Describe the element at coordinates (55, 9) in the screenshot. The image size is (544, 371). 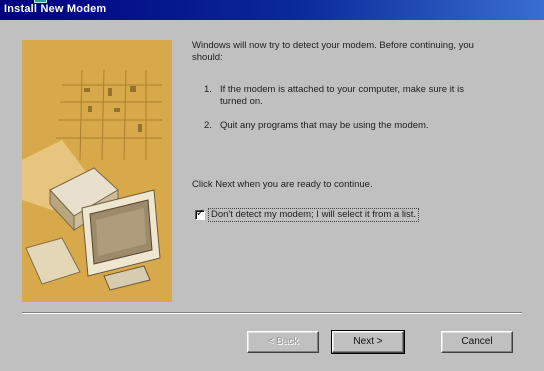
I see `window-title: Install New Modem` at that location.